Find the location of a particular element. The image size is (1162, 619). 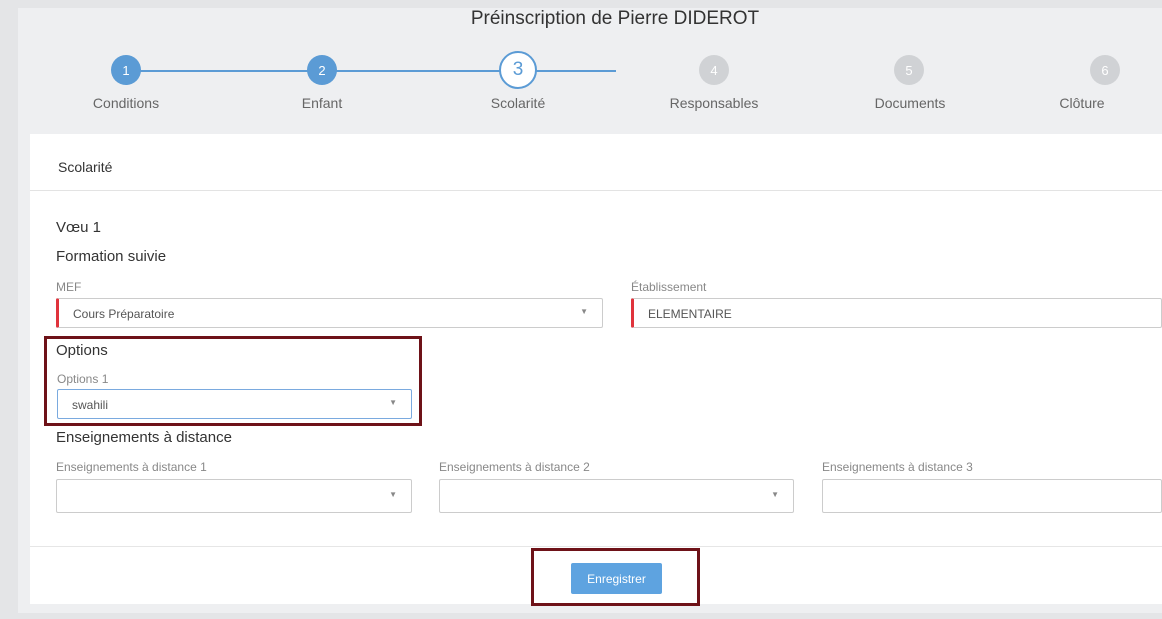

formation-title: Formation suivie is located at coordinates (111, 256).